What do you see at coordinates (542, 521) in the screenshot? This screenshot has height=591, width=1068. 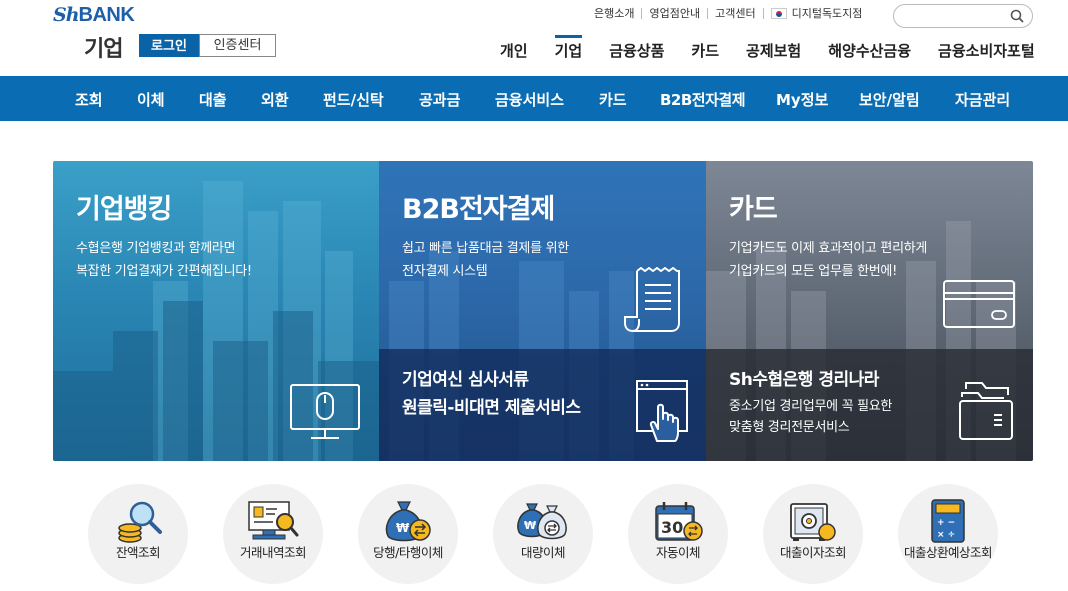 I see `money-bags-exchange-icon: ₩` at bounding box center [542, 521].